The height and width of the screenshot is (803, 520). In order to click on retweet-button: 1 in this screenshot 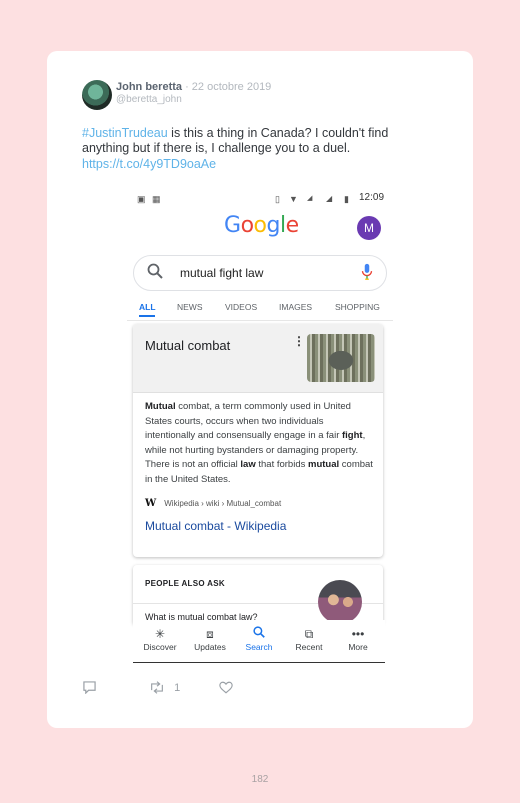, I will do `click(164, 690)`.